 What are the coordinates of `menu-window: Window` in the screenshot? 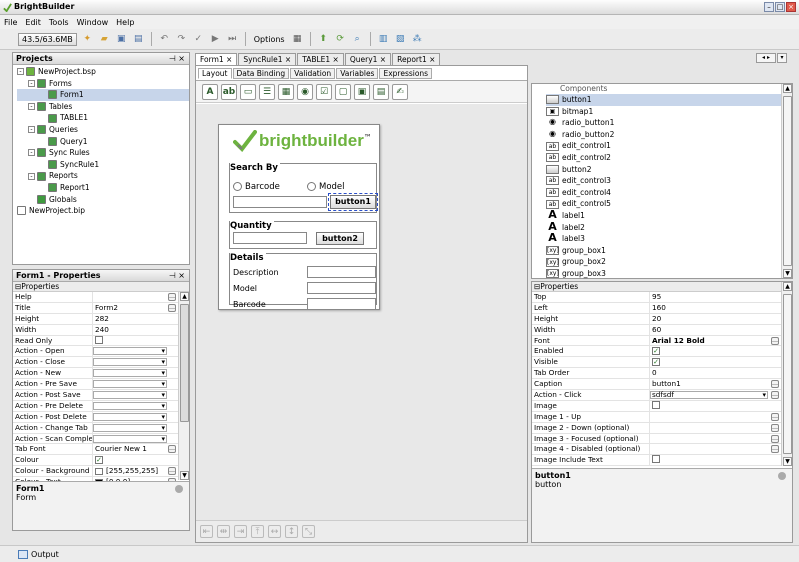 It's located at (93, 22).